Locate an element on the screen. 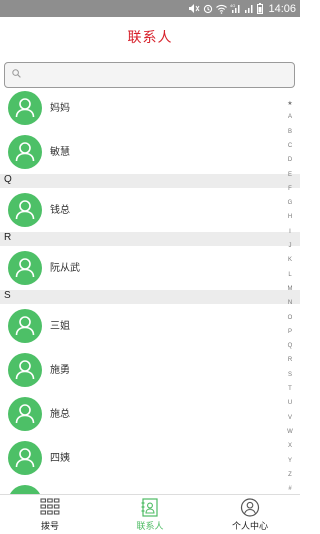 This screenshot has height=534, width=320. index-letter: E is located at coordinates (290, 175).